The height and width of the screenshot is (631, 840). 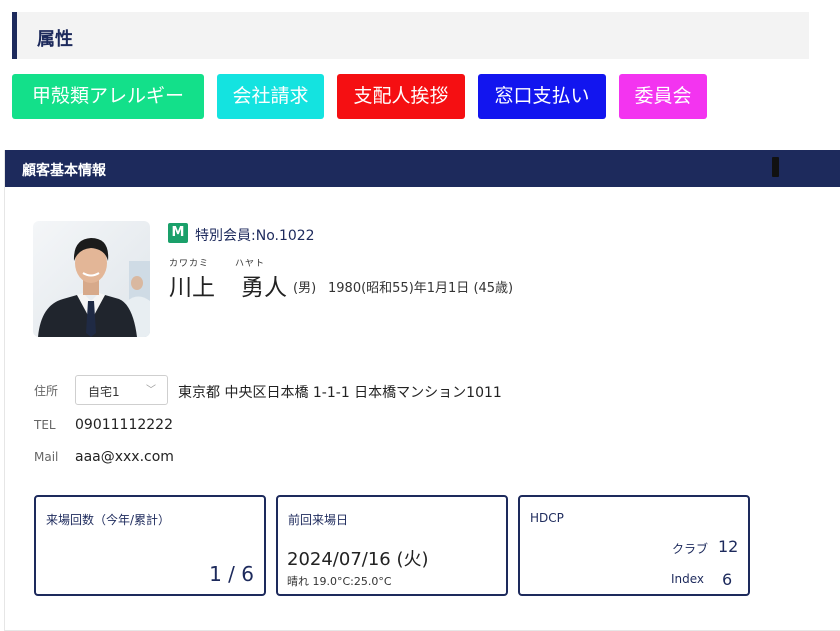 What do you see at coordinates (727, 579) in the screenshot?
I see `index-value: 6` at bounding box center [727, 579].